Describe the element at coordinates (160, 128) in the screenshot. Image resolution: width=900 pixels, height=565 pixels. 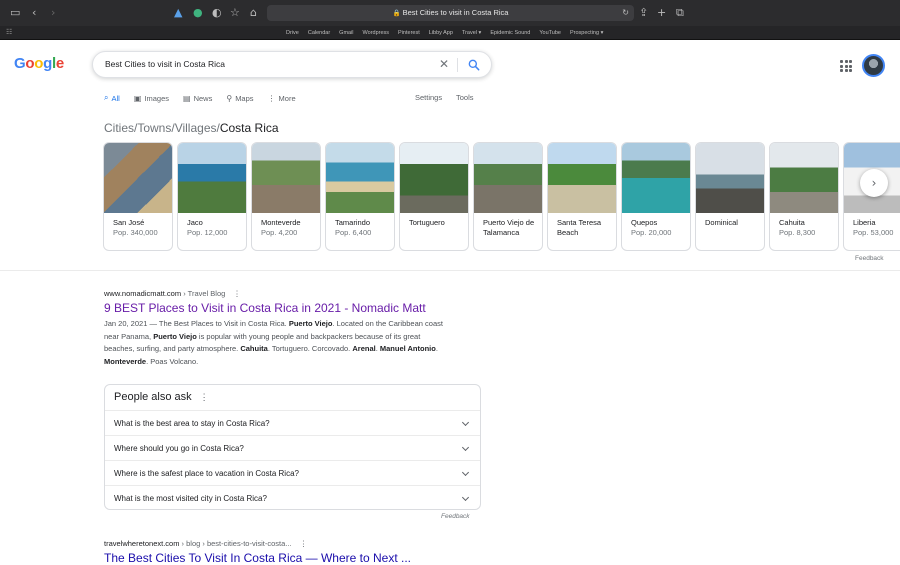
I see `breadcrumb-prefix: Cities/Towns/Villages` at that location.